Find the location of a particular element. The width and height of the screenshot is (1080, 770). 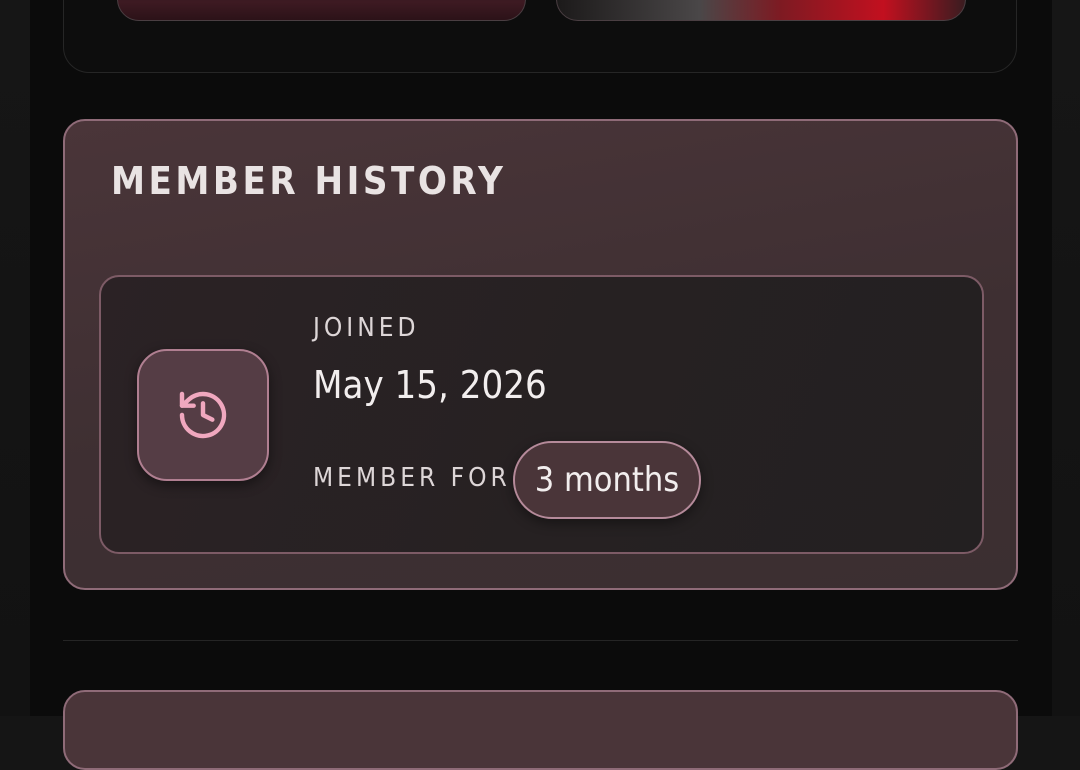

joined-label: JOINED is located at coordinates (366, 328).